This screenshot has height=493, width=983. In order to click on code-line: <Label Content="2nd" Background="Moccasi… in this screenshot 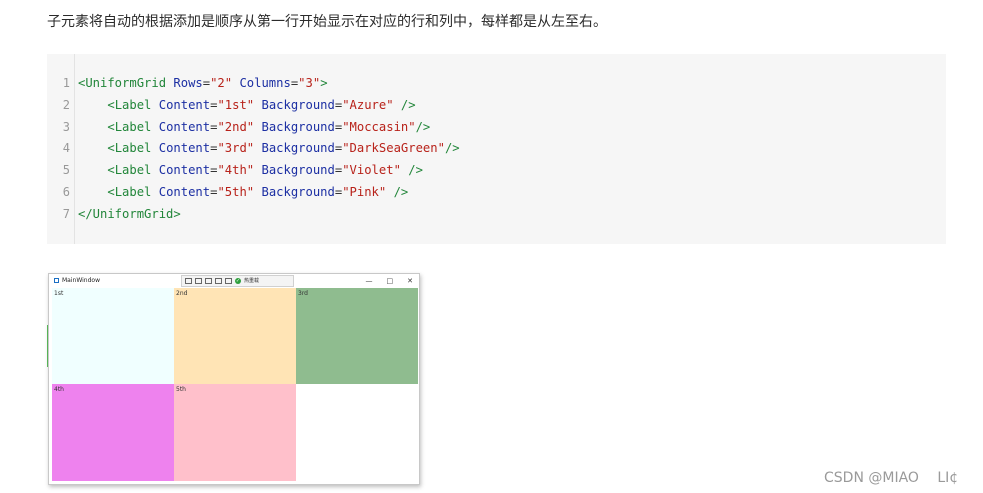, I will do `click(269, 128)`.